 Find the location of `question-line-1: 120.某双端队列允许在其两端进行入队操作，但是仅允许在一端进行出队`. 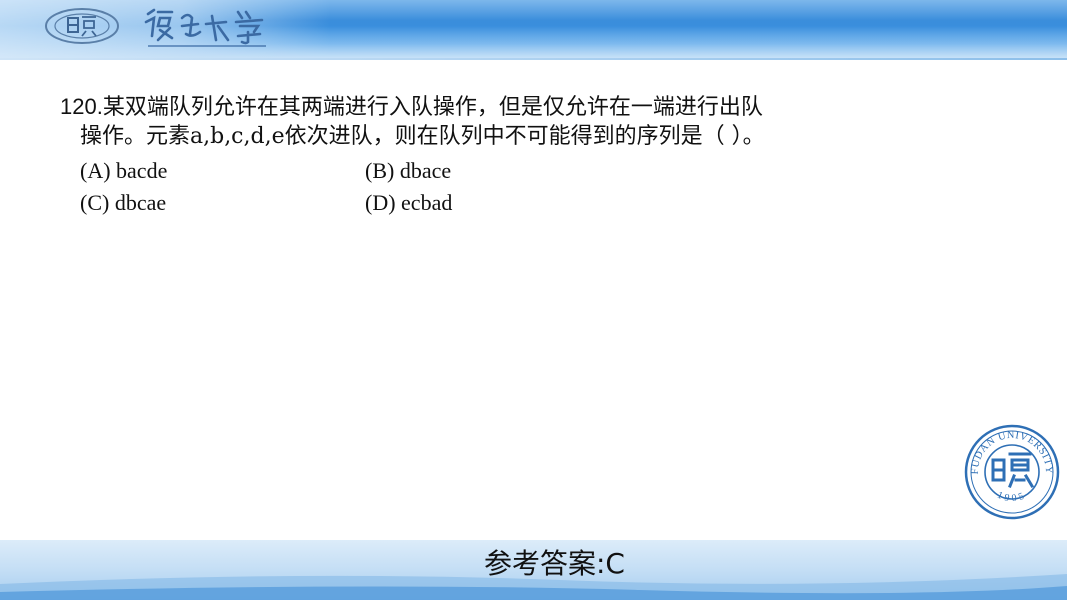

question-line-1: 120.某双端队列允许在其两端进行入队操作，但是仅允许在一端进行出队 is located at coordinates (411, 107).